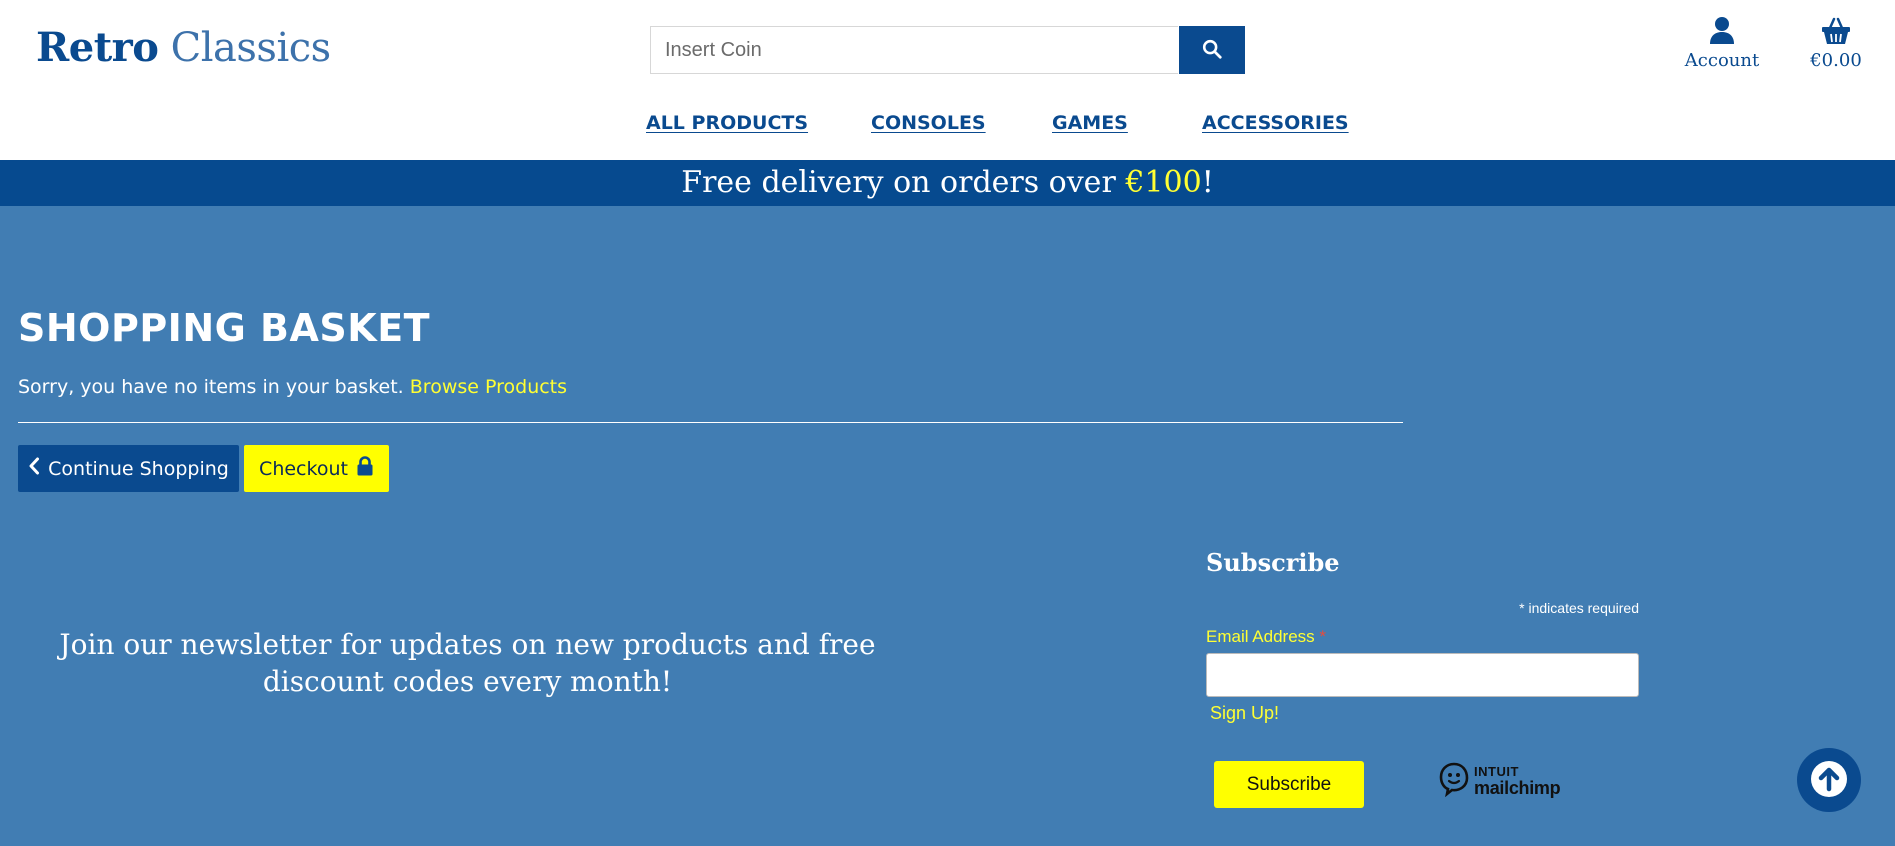 This screenshot has width=1895, height=846. What do you see at coordinates (903, 182) in the screenshot?
I see `banner-text: Free delivery on orders over` at bounding box center [903, 182].